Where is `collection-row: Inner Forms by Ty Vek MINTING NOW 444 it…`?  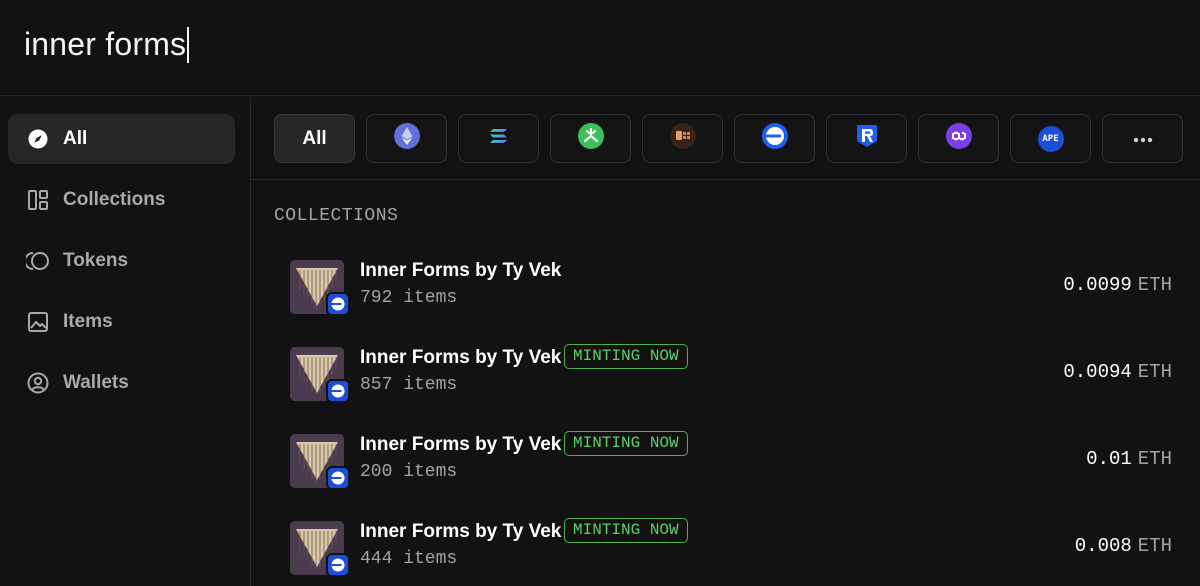 collection-row: Inner Forms by Ty Vek MINTING NOW 444 it… is located at coordinates (726, 547).